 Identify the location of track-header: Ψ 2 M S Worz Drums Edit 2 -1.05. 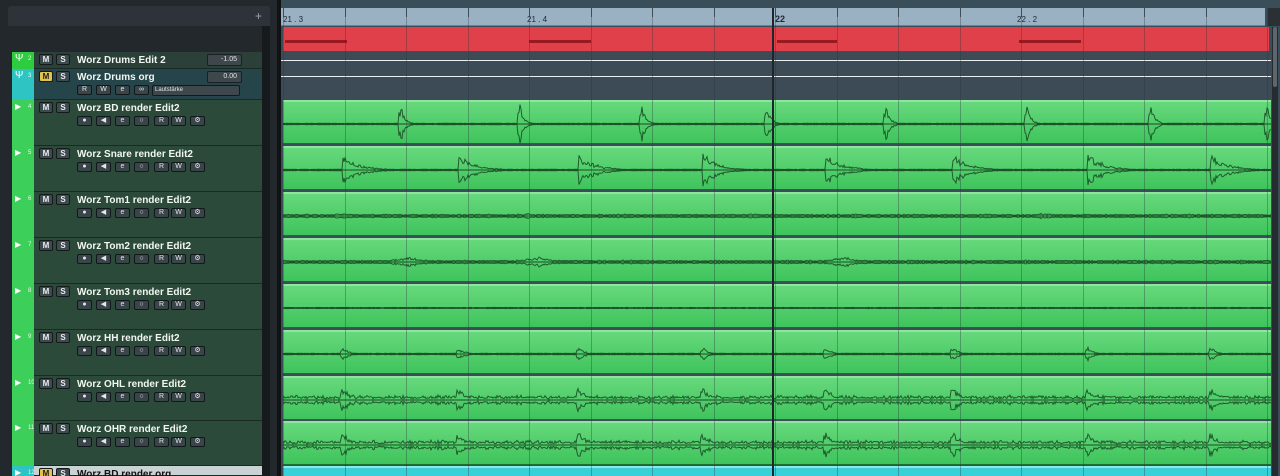
(137, 60).